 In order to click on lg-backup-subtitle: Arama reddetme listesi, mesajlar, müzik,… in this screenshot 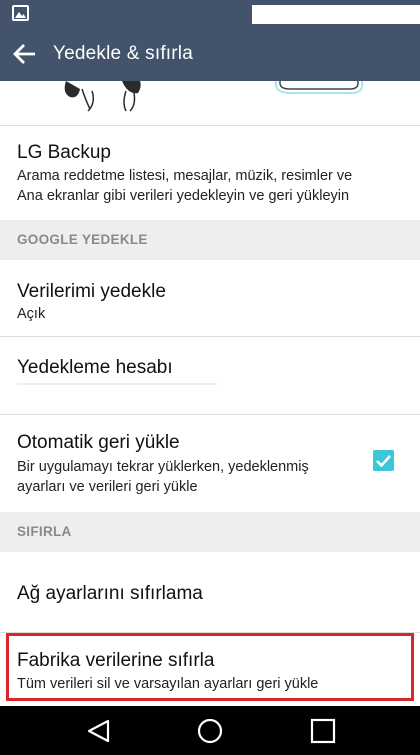, I will do `click(185, 186)`.